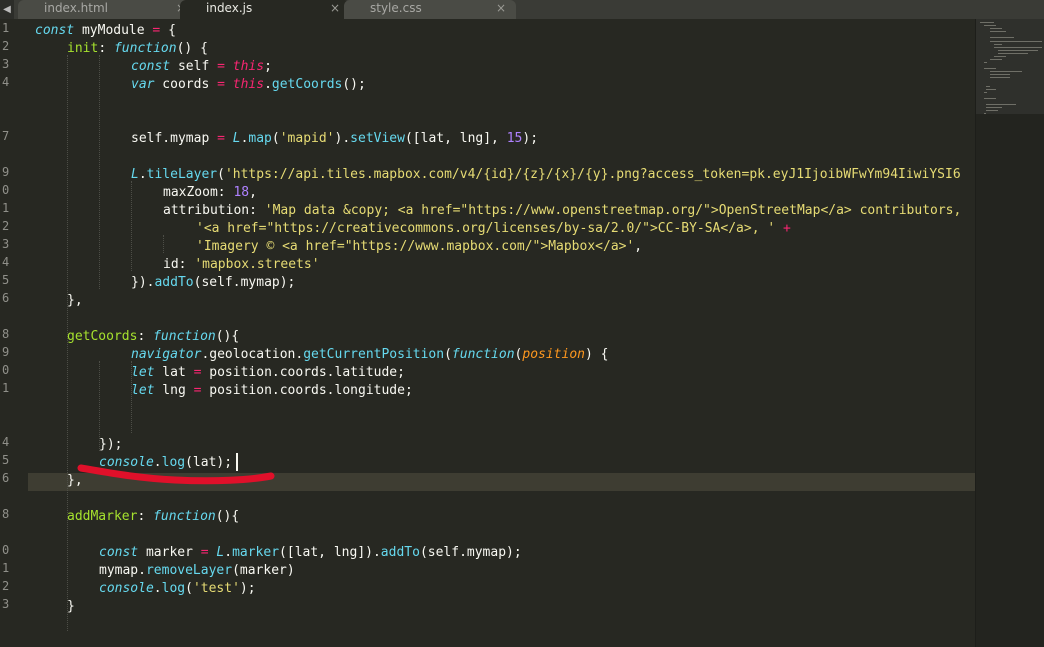 The image size is (1044, 647). I want to click on line-number: 7, so click(6, 136).